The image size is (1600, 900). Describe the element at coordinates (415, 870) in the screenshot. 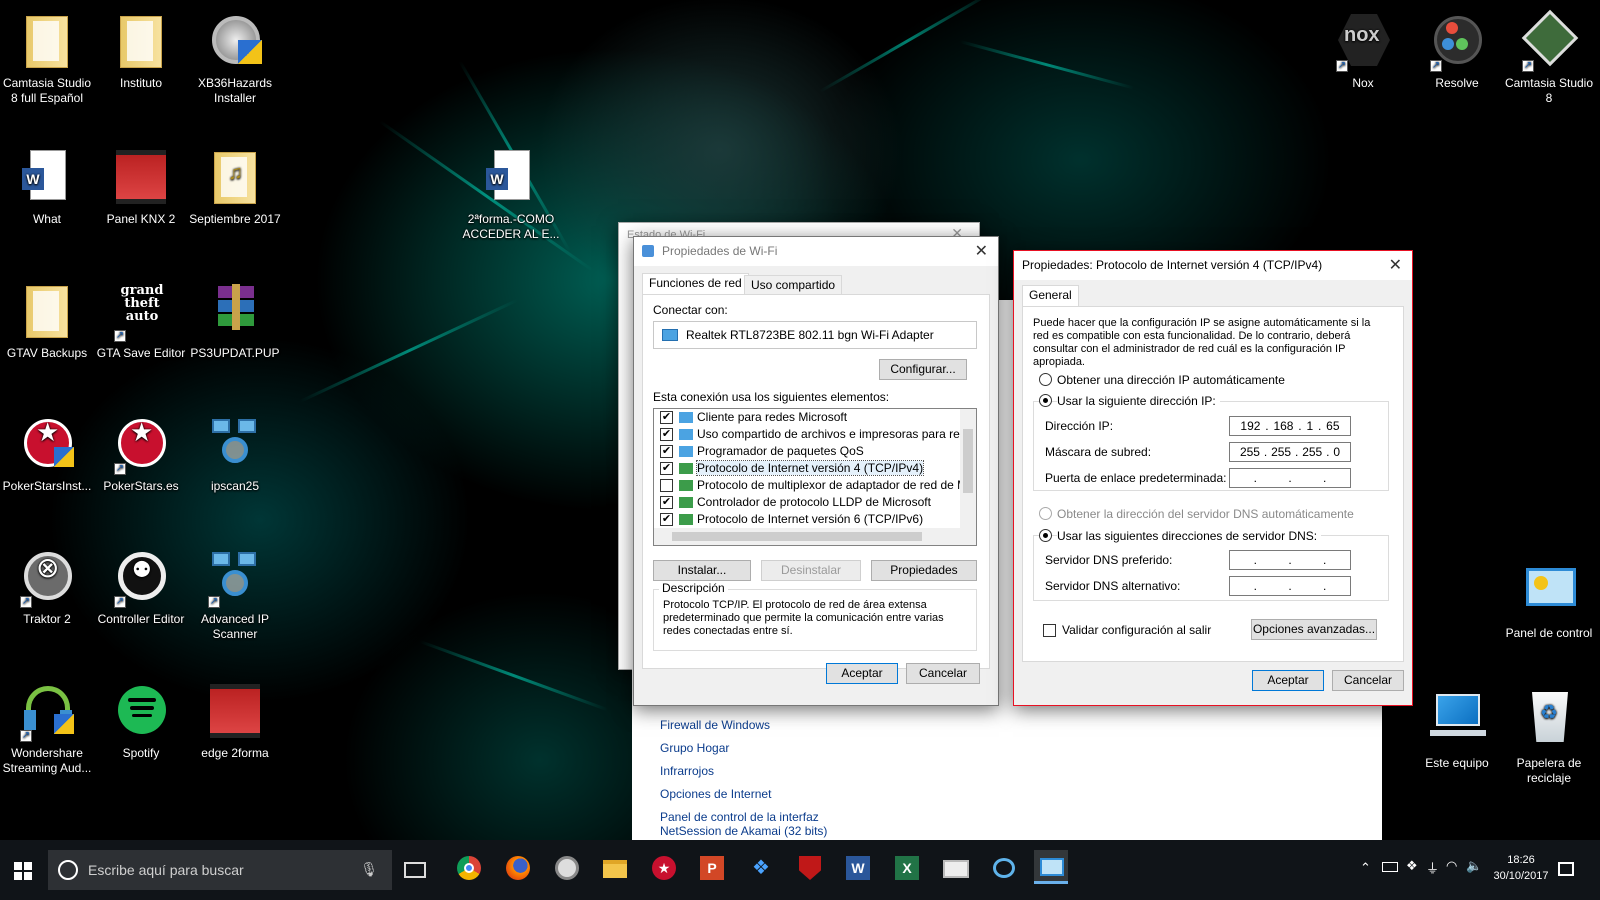

I see `task-view-icon` at that location.